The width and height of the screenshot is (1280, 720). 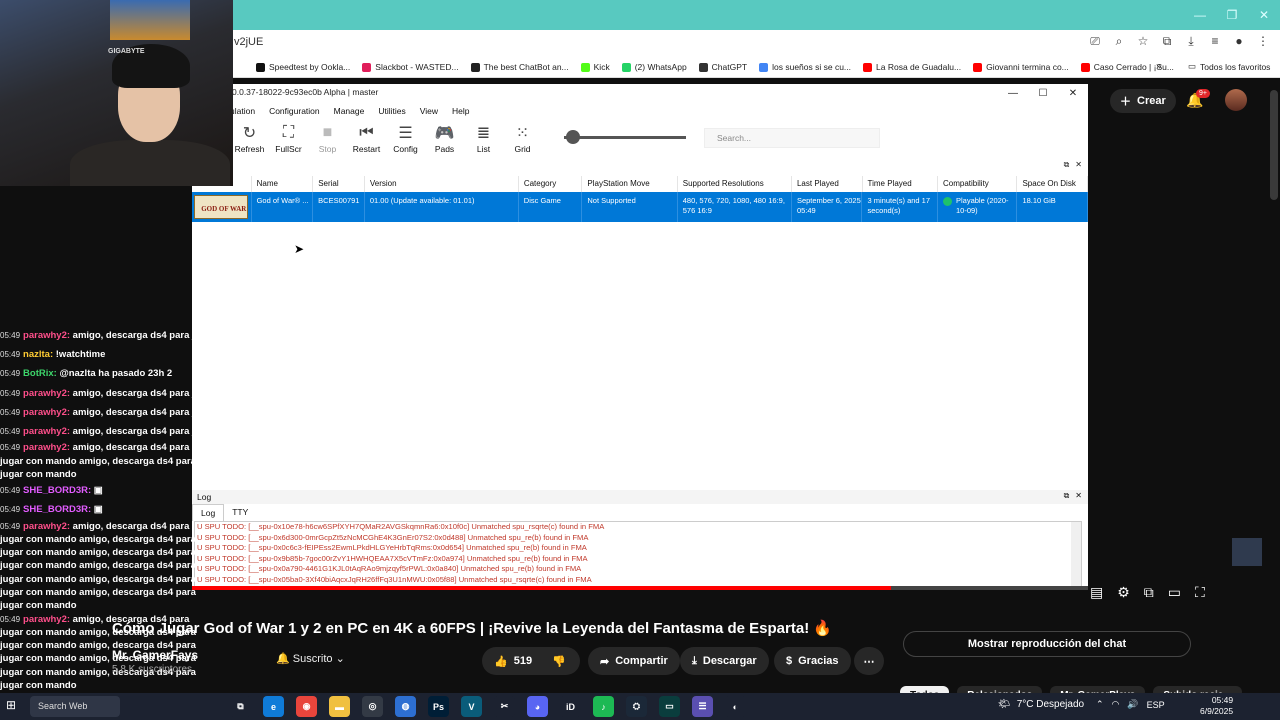 What do you see at coordinates (1052, 184) in the screenshot?
I see `column-header: Space On Disk` at bounding box center [1052, 184].